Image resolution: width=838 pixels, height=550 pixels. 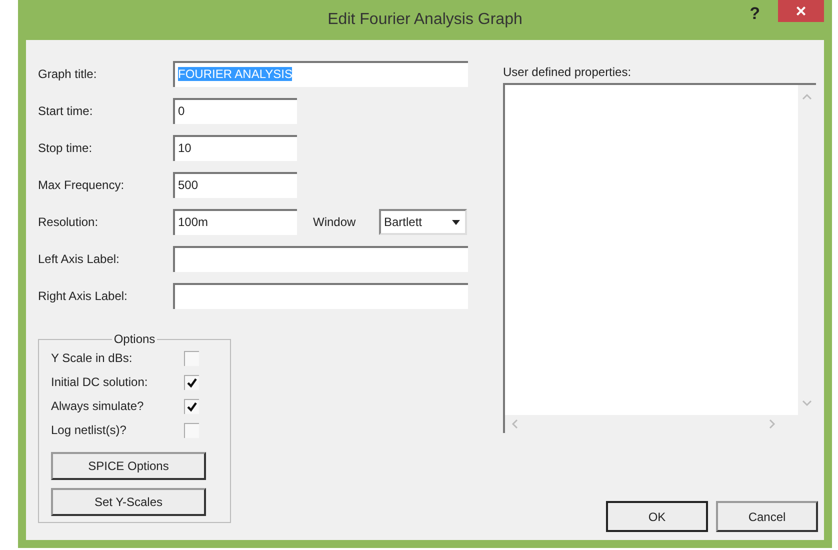 I want to click on scroll-down-icon, so click(x=807, y=403).